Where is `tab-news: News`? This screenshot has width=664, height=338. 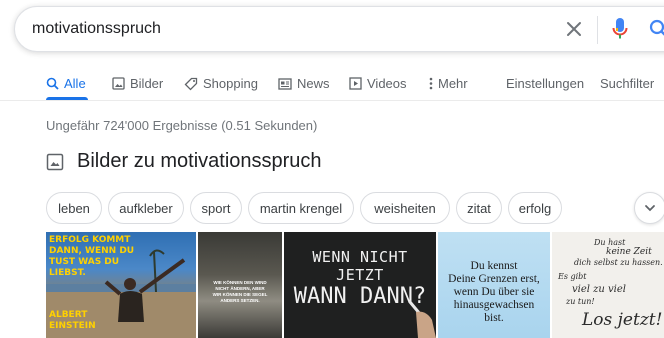 tab-news: News is located at coordinates (304, 83).